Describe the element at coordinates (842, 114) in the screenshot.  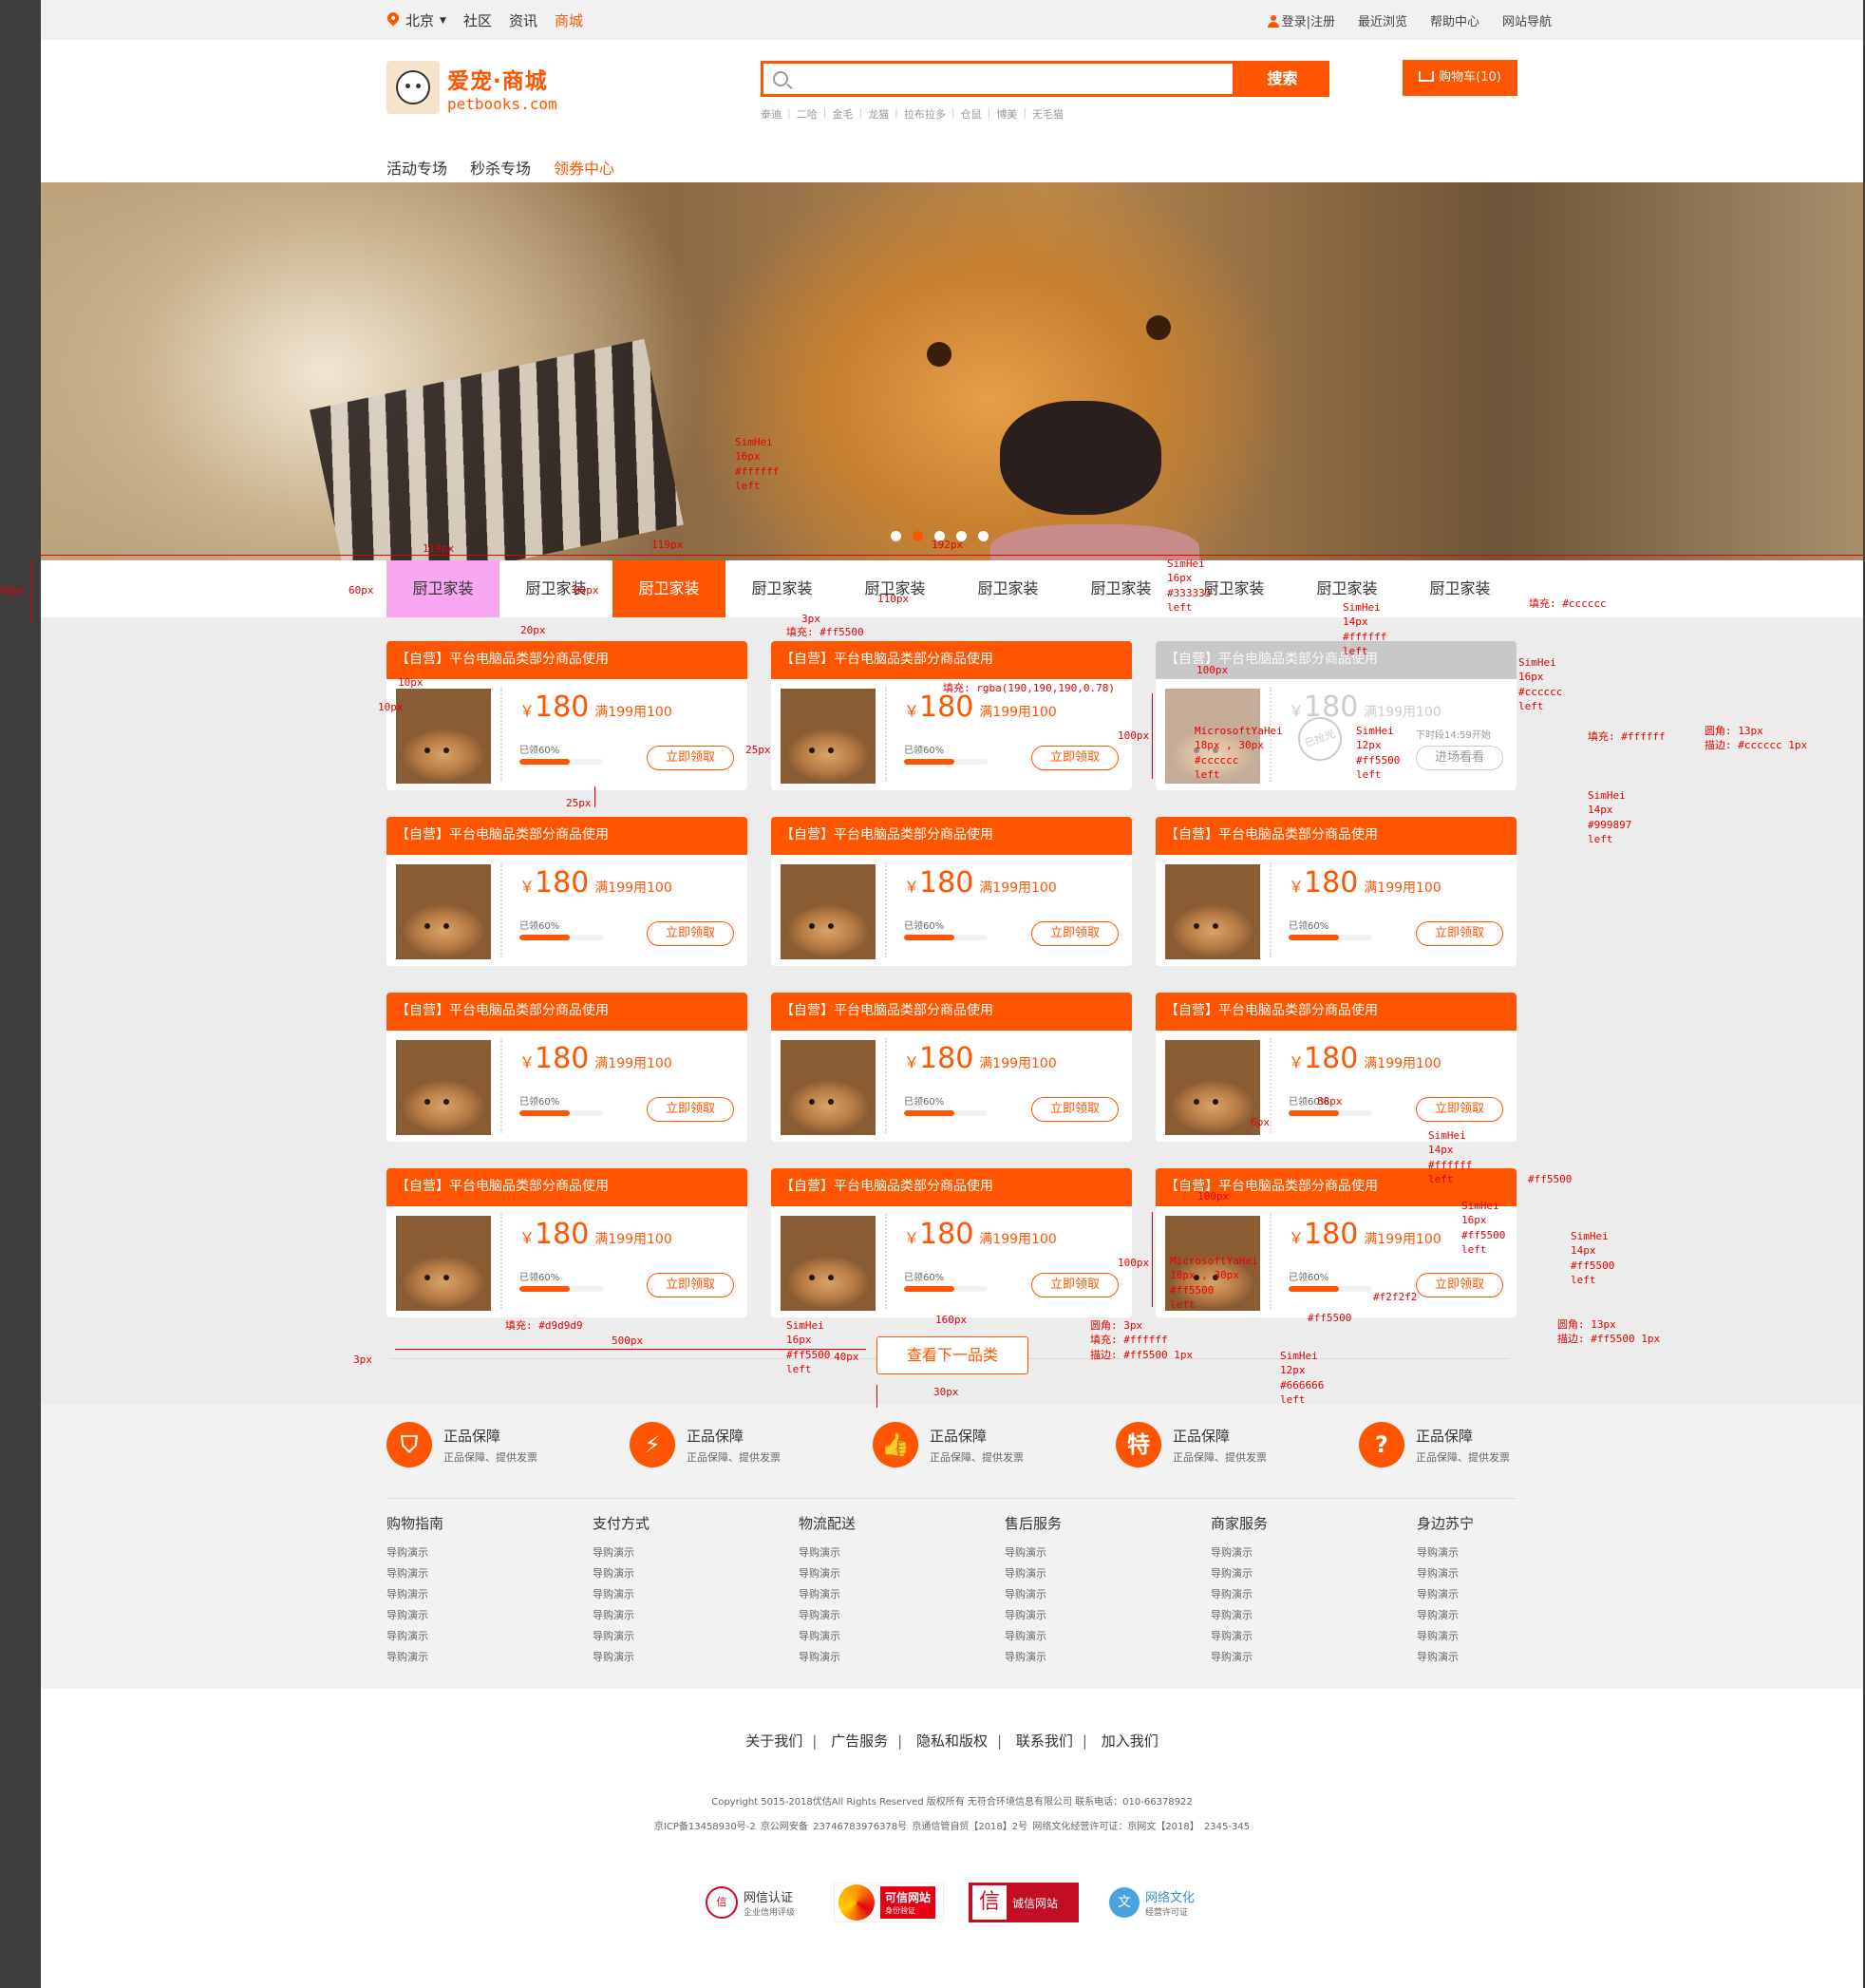
I see `hot-keyword: 金毛` at that location.